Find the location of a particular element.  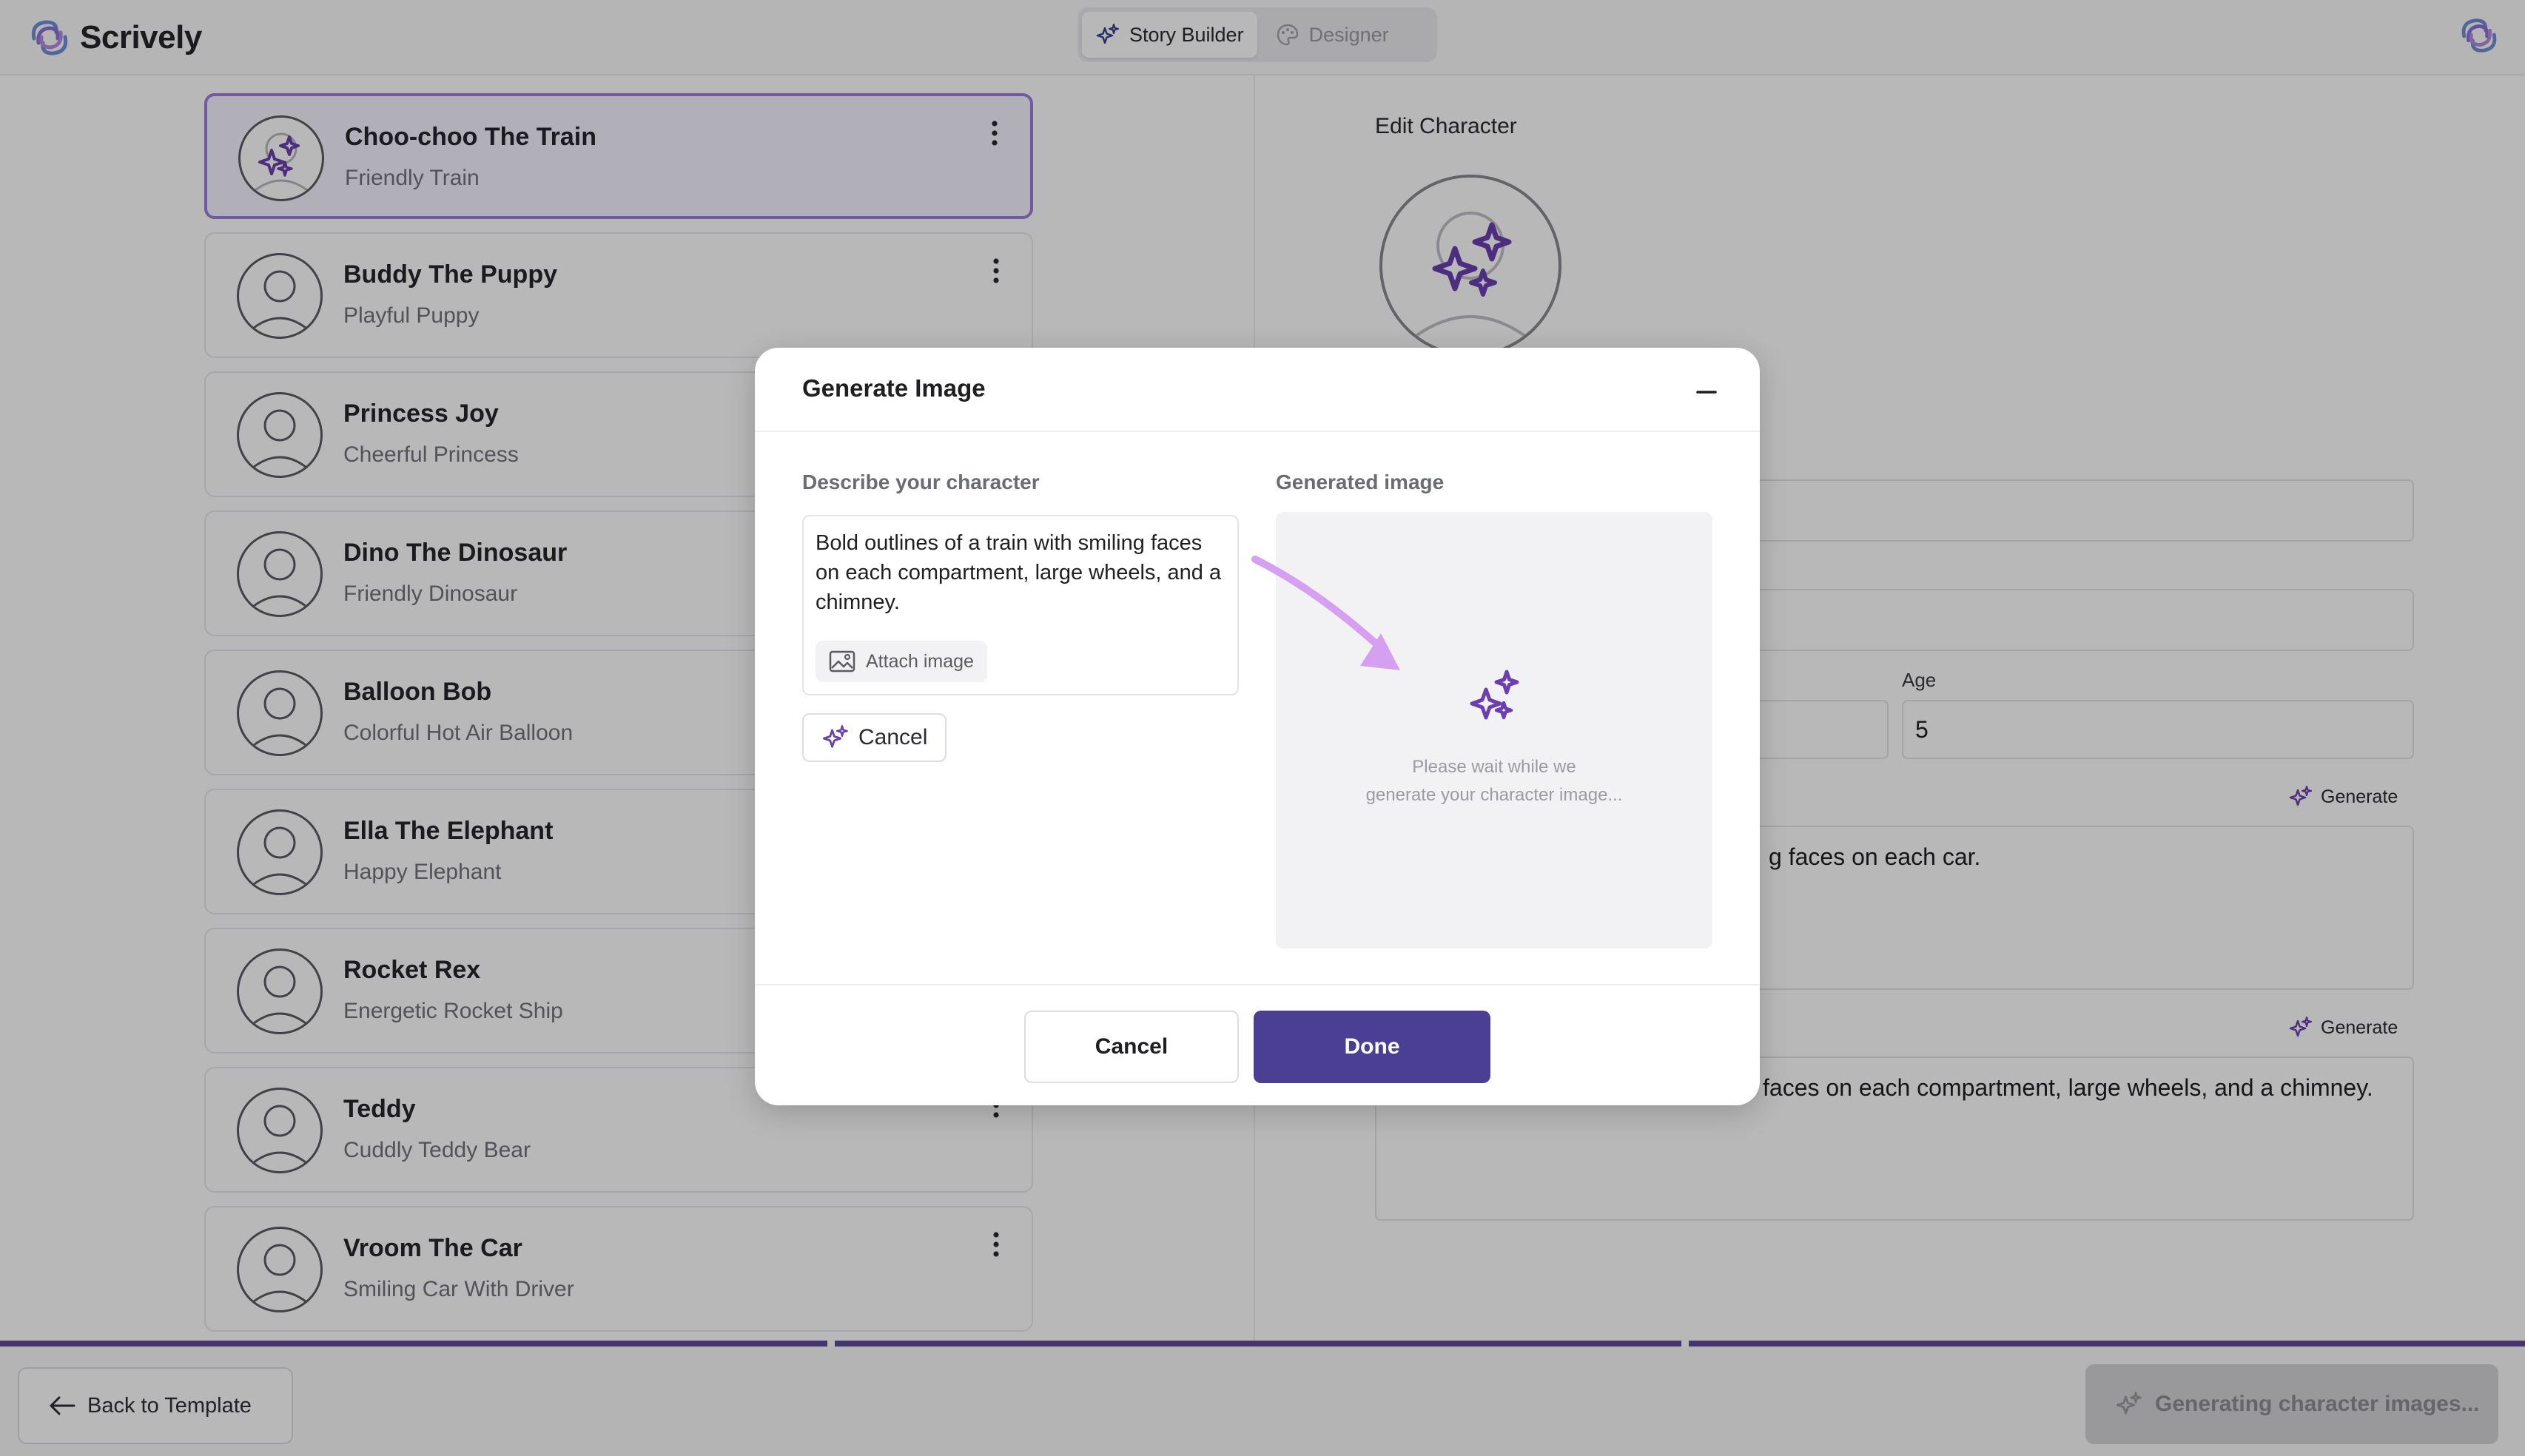

modal-header: Generate Image is located at coordinates (1258, 390).